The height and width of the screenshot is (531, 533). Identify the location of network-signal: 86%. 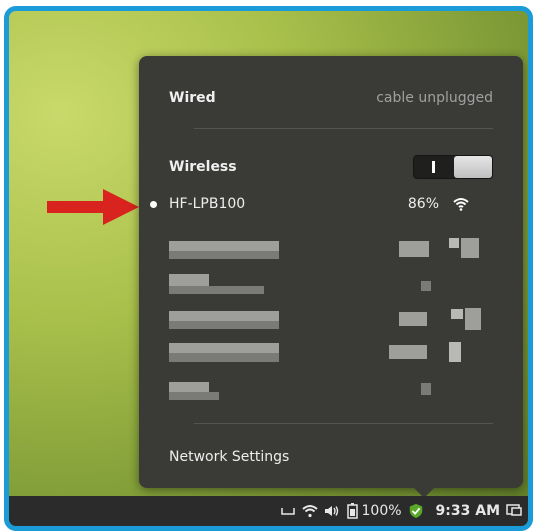
(438, 204).